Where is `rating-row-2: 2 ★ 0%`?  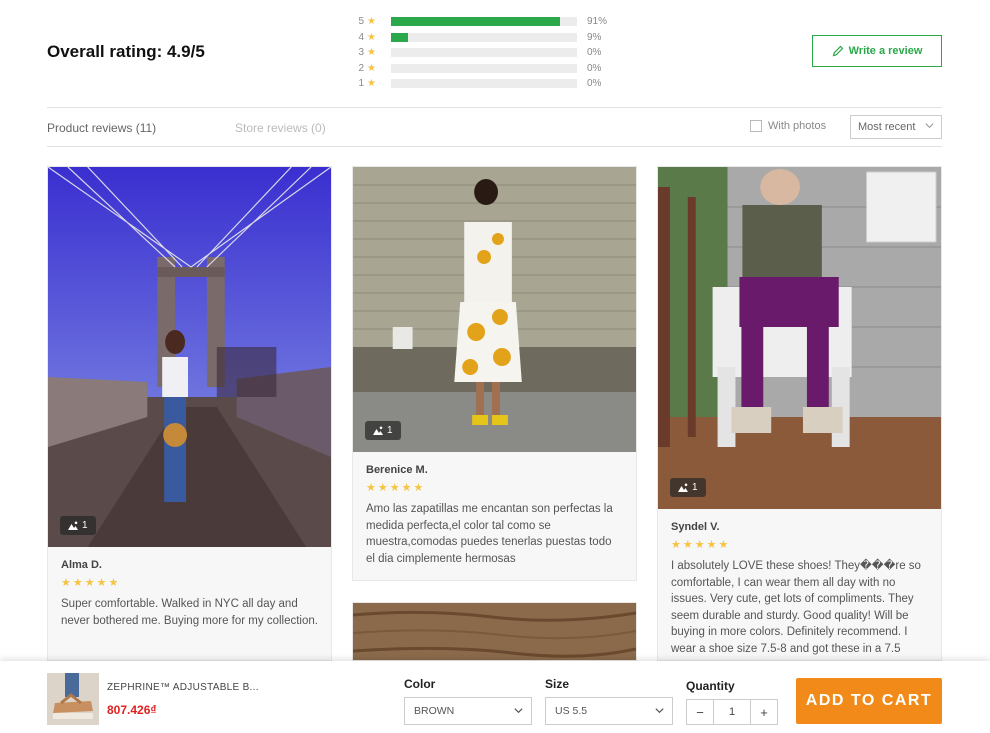
rating-row-2: 2 ★ 0% is located at coordinates (486, 69).